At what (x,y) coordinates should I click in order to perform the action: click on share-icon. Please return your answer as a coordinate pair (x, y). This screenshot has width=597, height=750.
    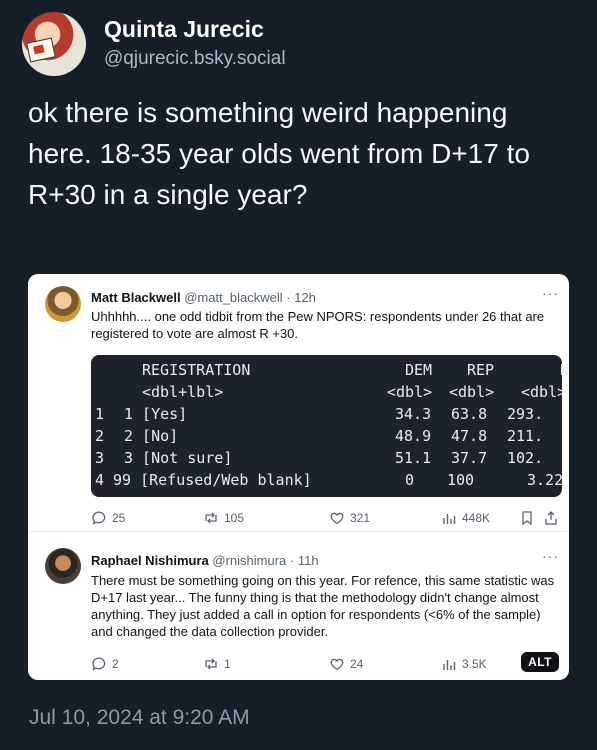
    Looking at the image, I should click on (551, 518).